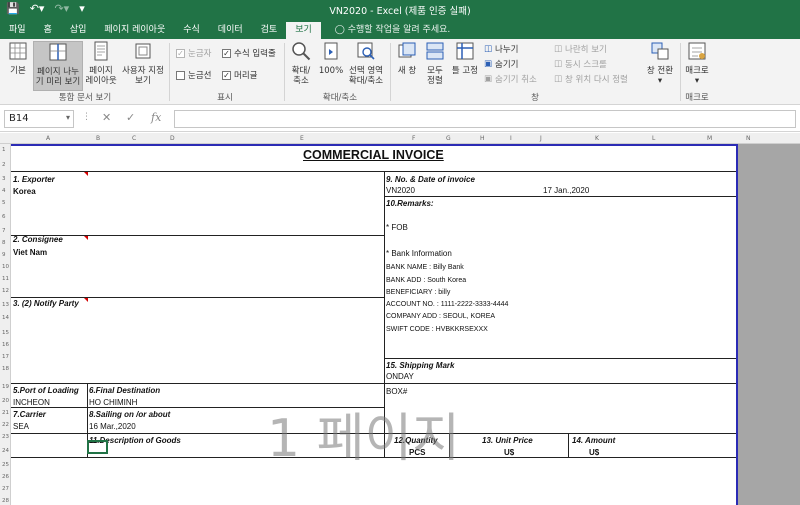 This screenshot has height=505, width=800. Describe the element at coordinates (172, 138) in the screenshot. I see `column-header: D` at that location.